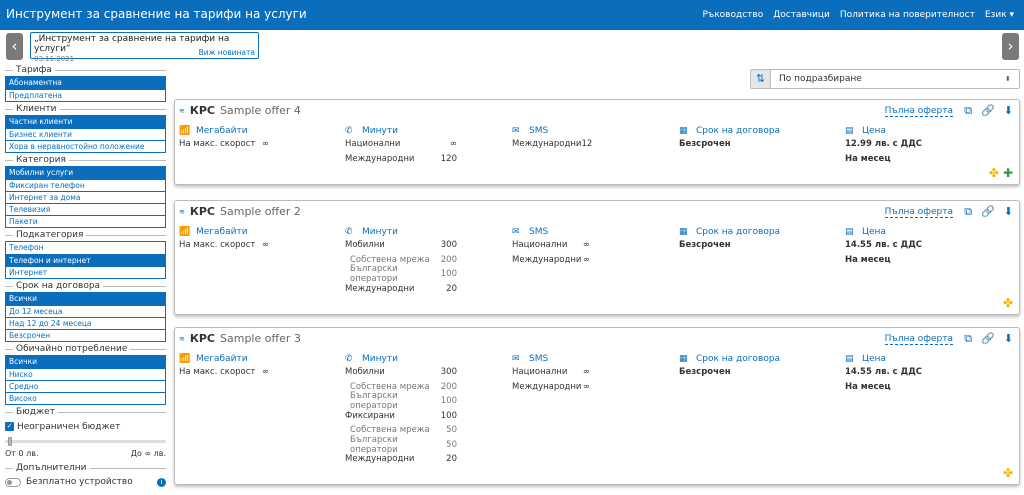 The image size is (1024, 495). Describe the element at coordinates (849, 232) in the screenshot. I see `price-icon: ▤` at that location.